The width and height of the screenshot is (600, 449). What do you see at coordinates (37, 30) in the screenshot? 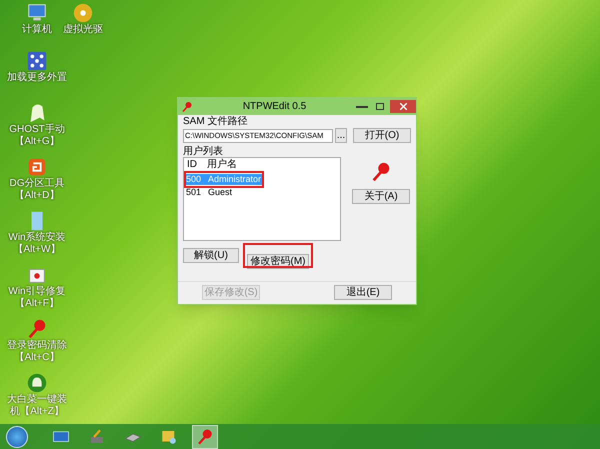
I see `icon-label: 计算机` at bounding box center [37, 30].